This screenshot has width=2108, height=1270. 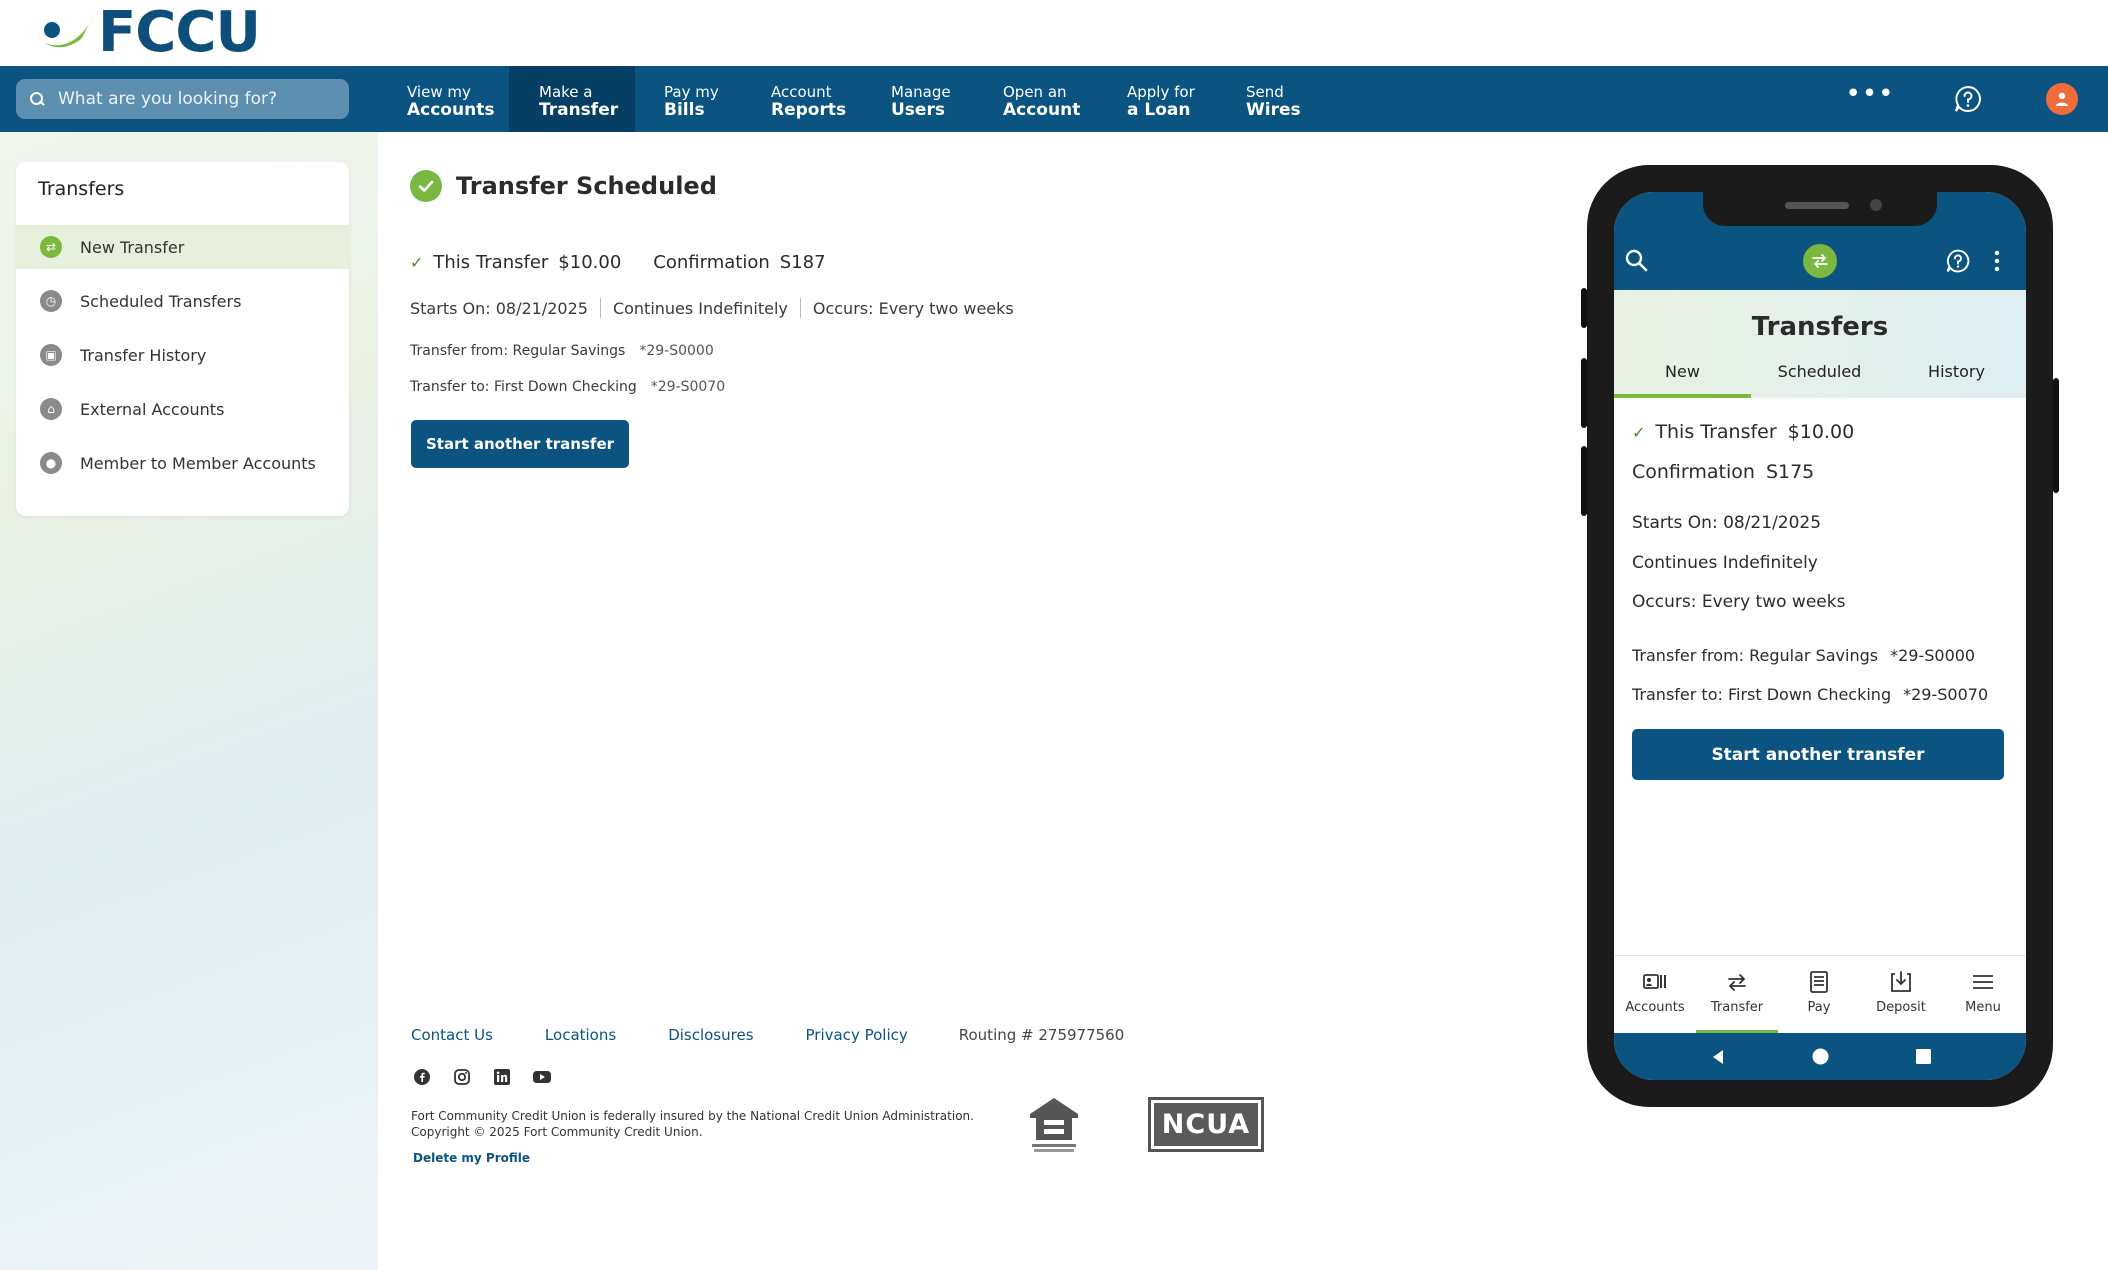 What do you see at coordinates (590, 262) in the screenshot?
I see `transfer-amount: $10.00` at bounding box center [590, 262].